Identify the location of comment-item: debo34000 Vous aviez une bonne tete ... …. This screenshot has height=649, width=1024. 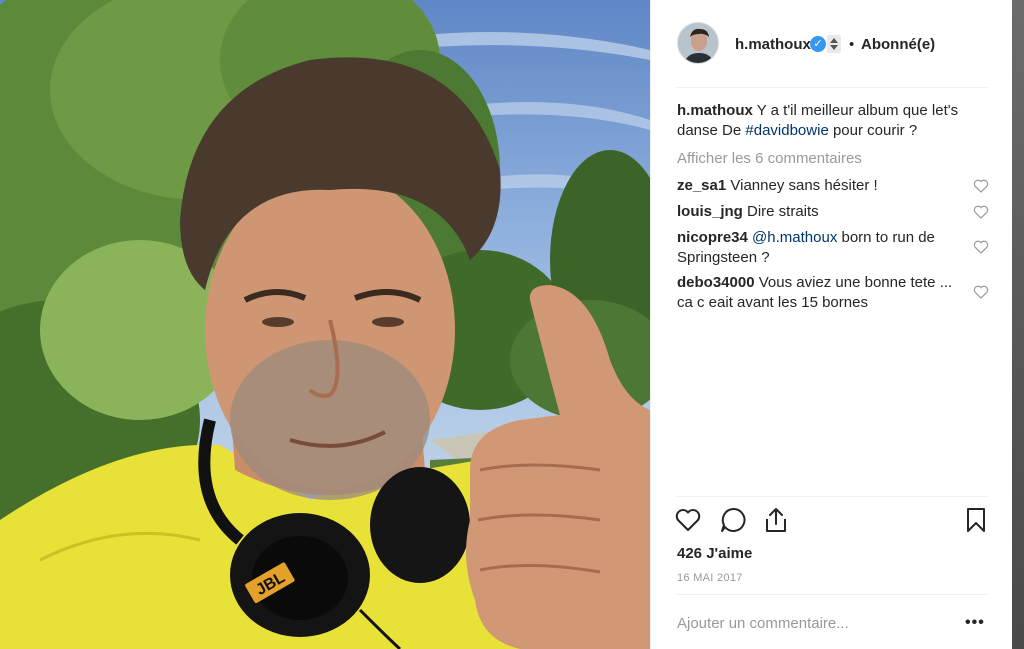
(822, 293).